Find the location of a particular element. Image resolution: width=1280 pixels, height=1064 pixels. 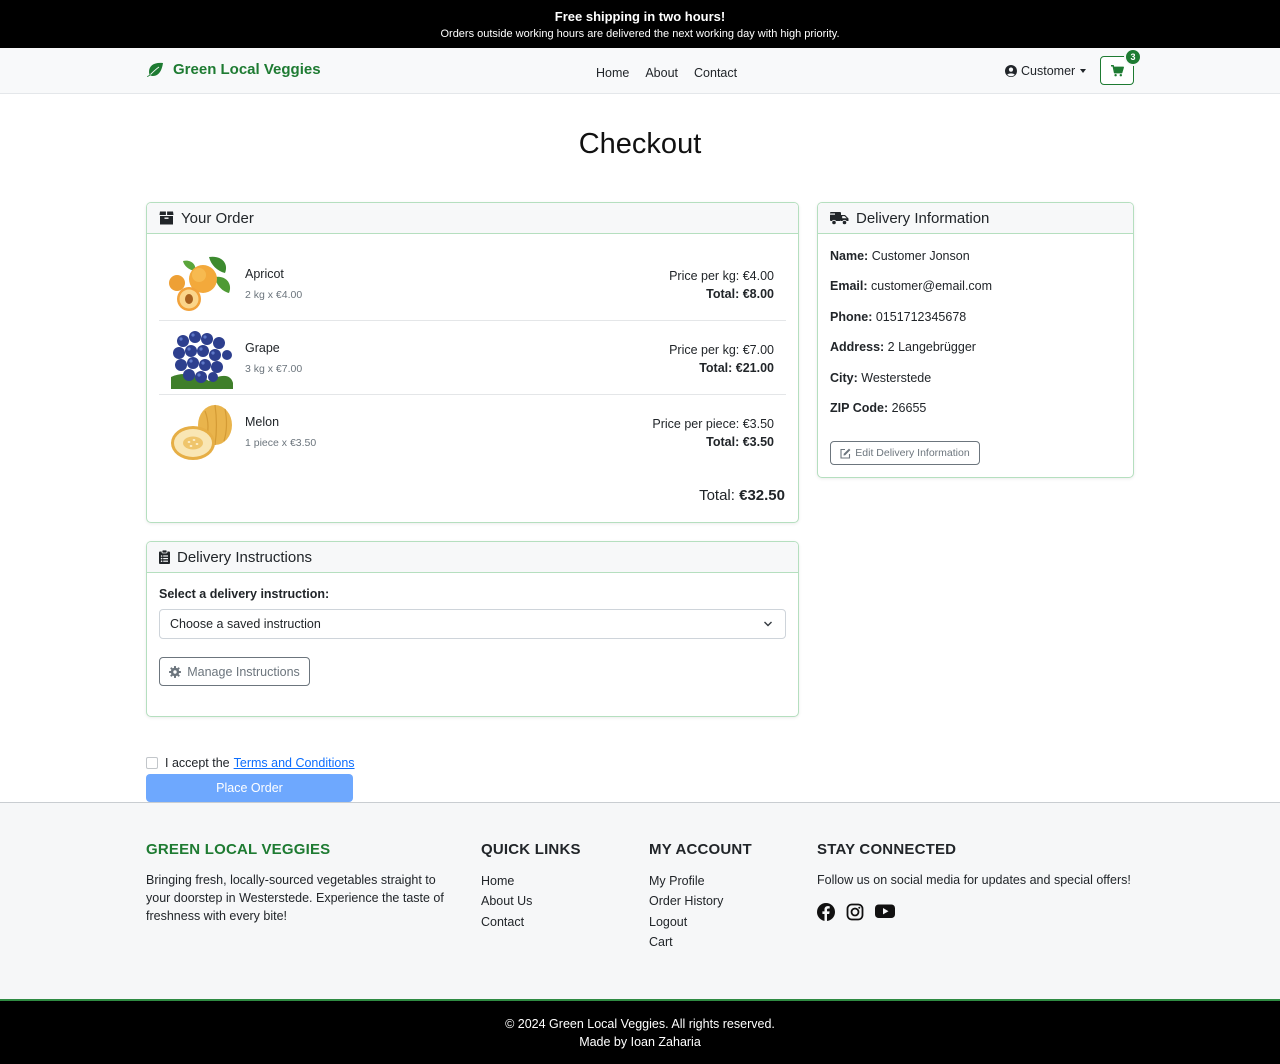

item-total: Total: €8.00 is located at coordinates (740, 294).